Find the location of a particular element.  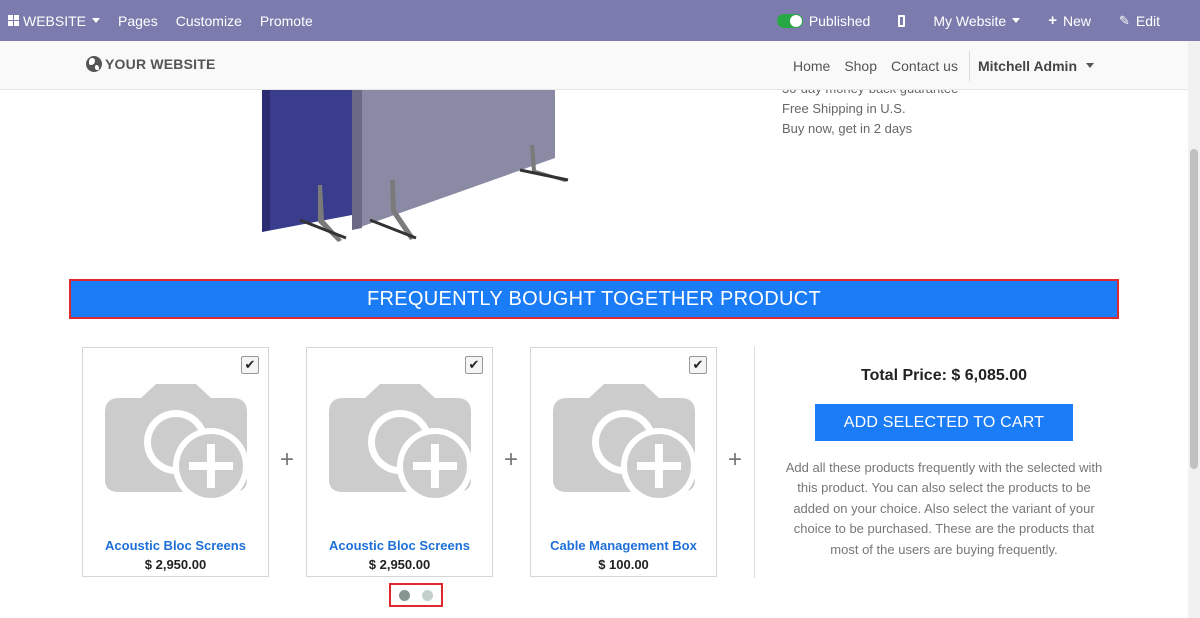

mobile-phone-icon is located at coordinates (902, 20).